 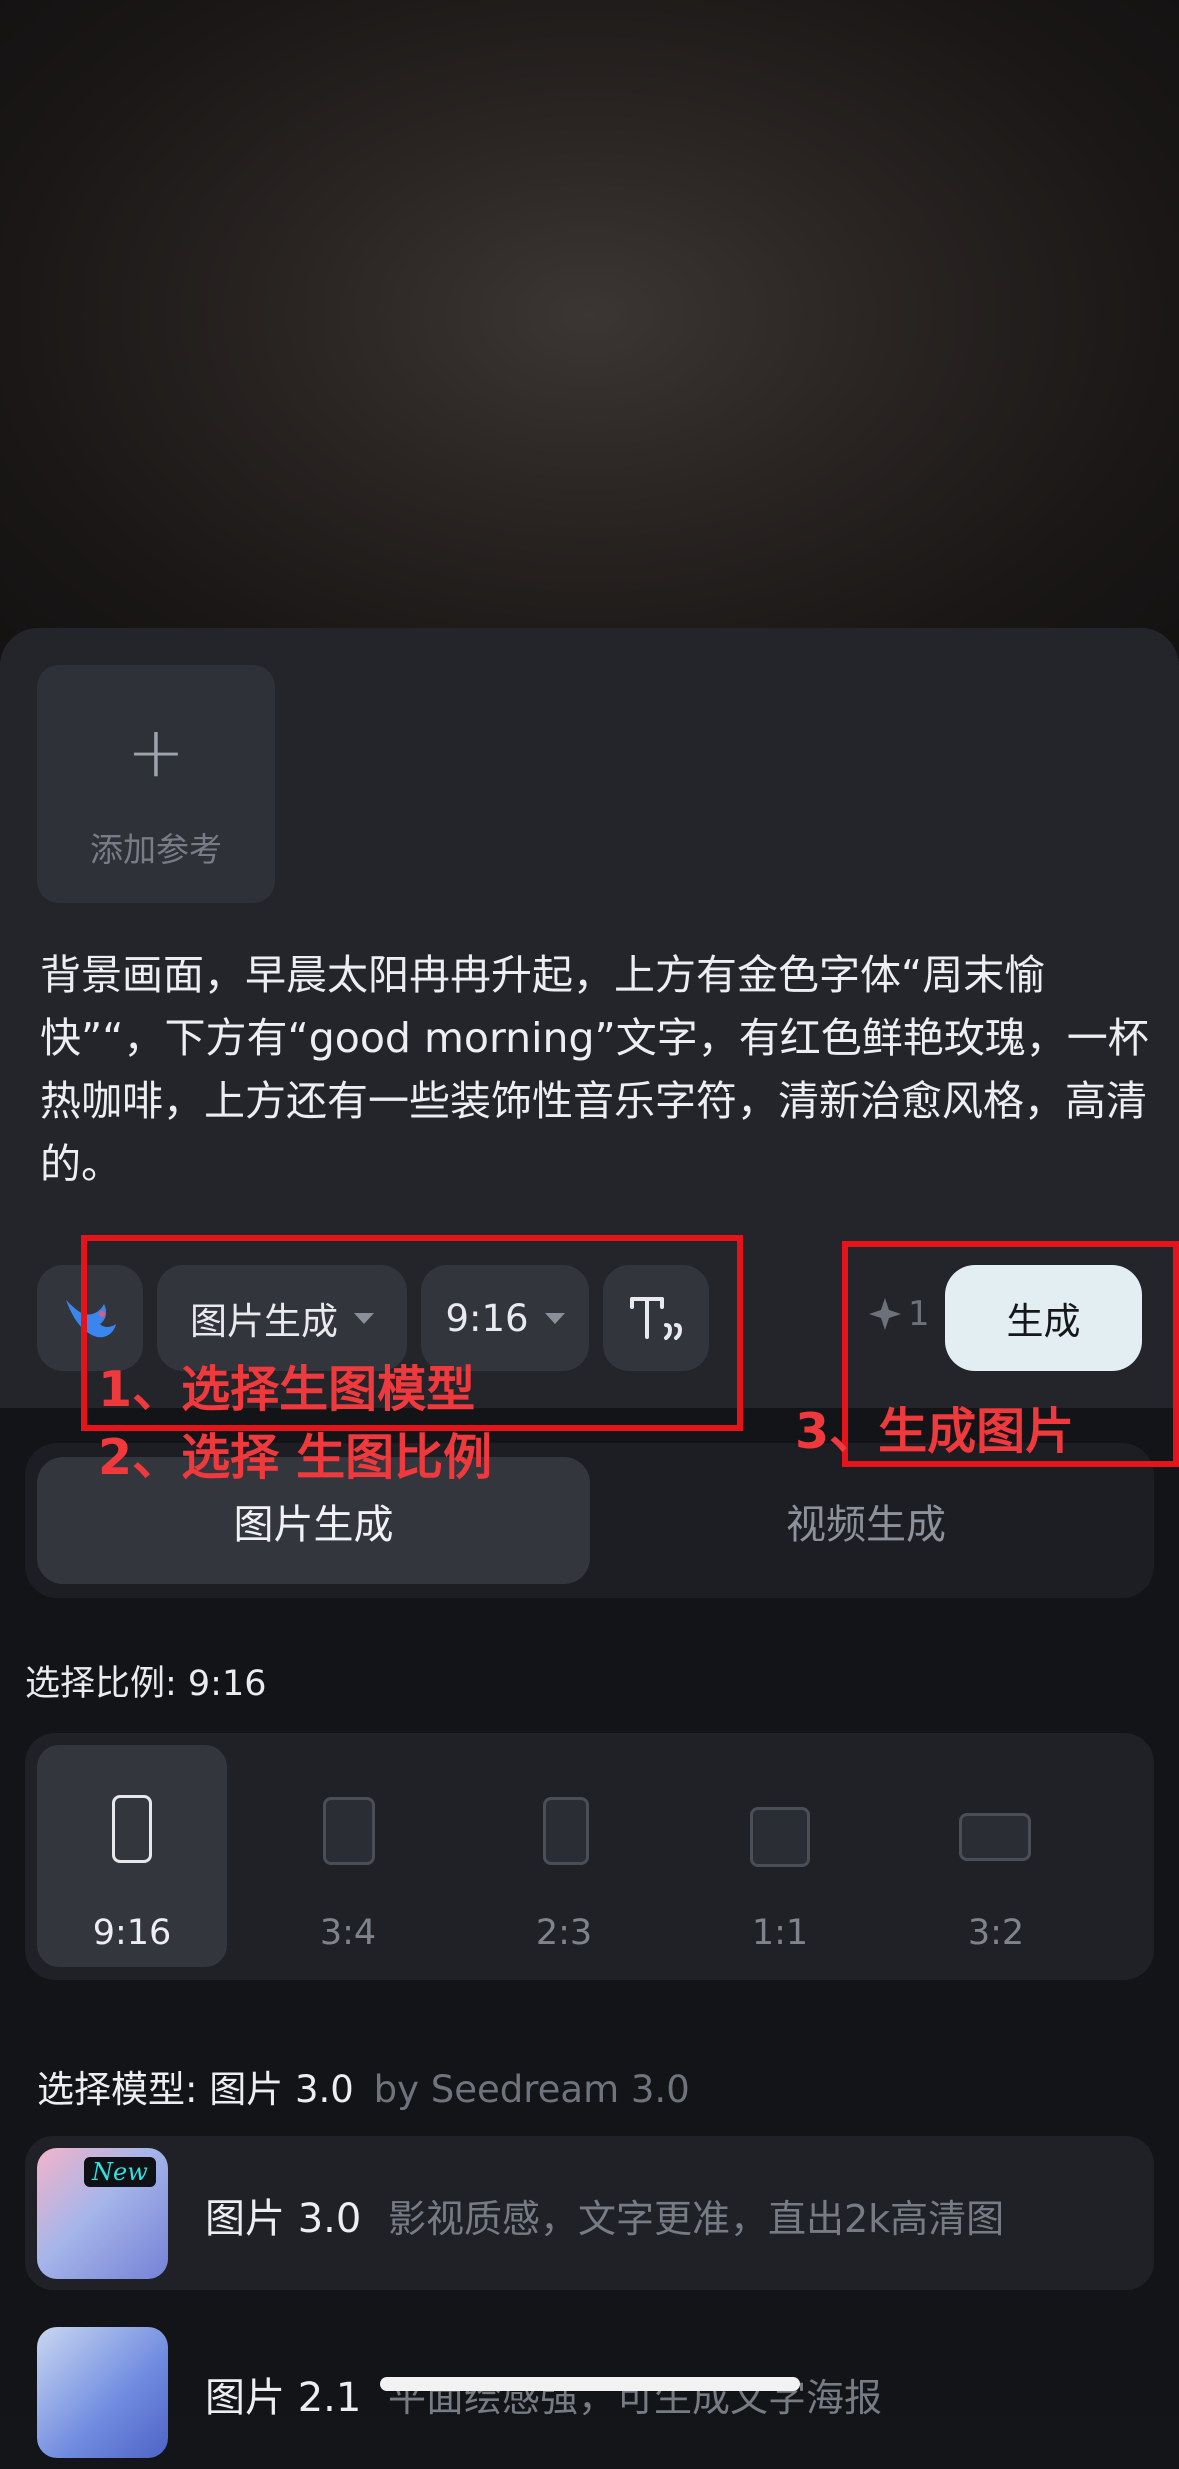 I want to click on plus-icon: +, so click(x=156, y=752).